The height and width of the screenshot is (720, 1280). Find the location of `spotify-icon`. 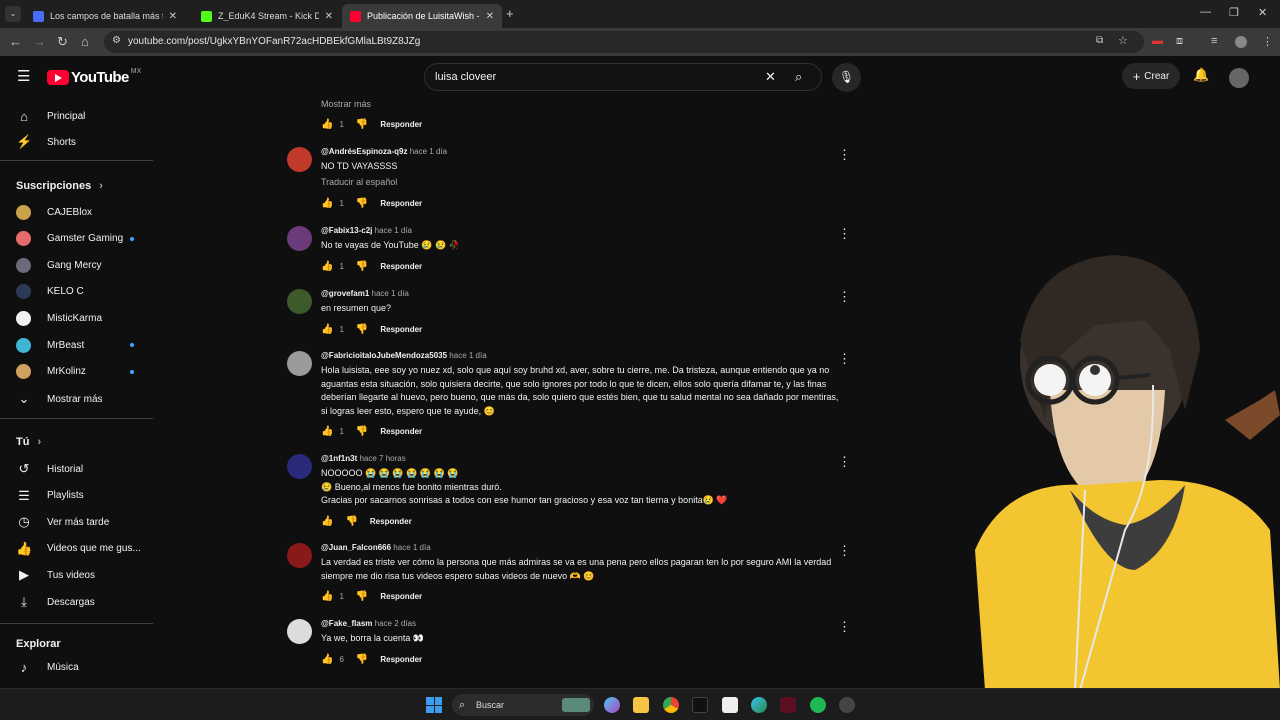

spotify-icon is located at coordinates (818, 705).